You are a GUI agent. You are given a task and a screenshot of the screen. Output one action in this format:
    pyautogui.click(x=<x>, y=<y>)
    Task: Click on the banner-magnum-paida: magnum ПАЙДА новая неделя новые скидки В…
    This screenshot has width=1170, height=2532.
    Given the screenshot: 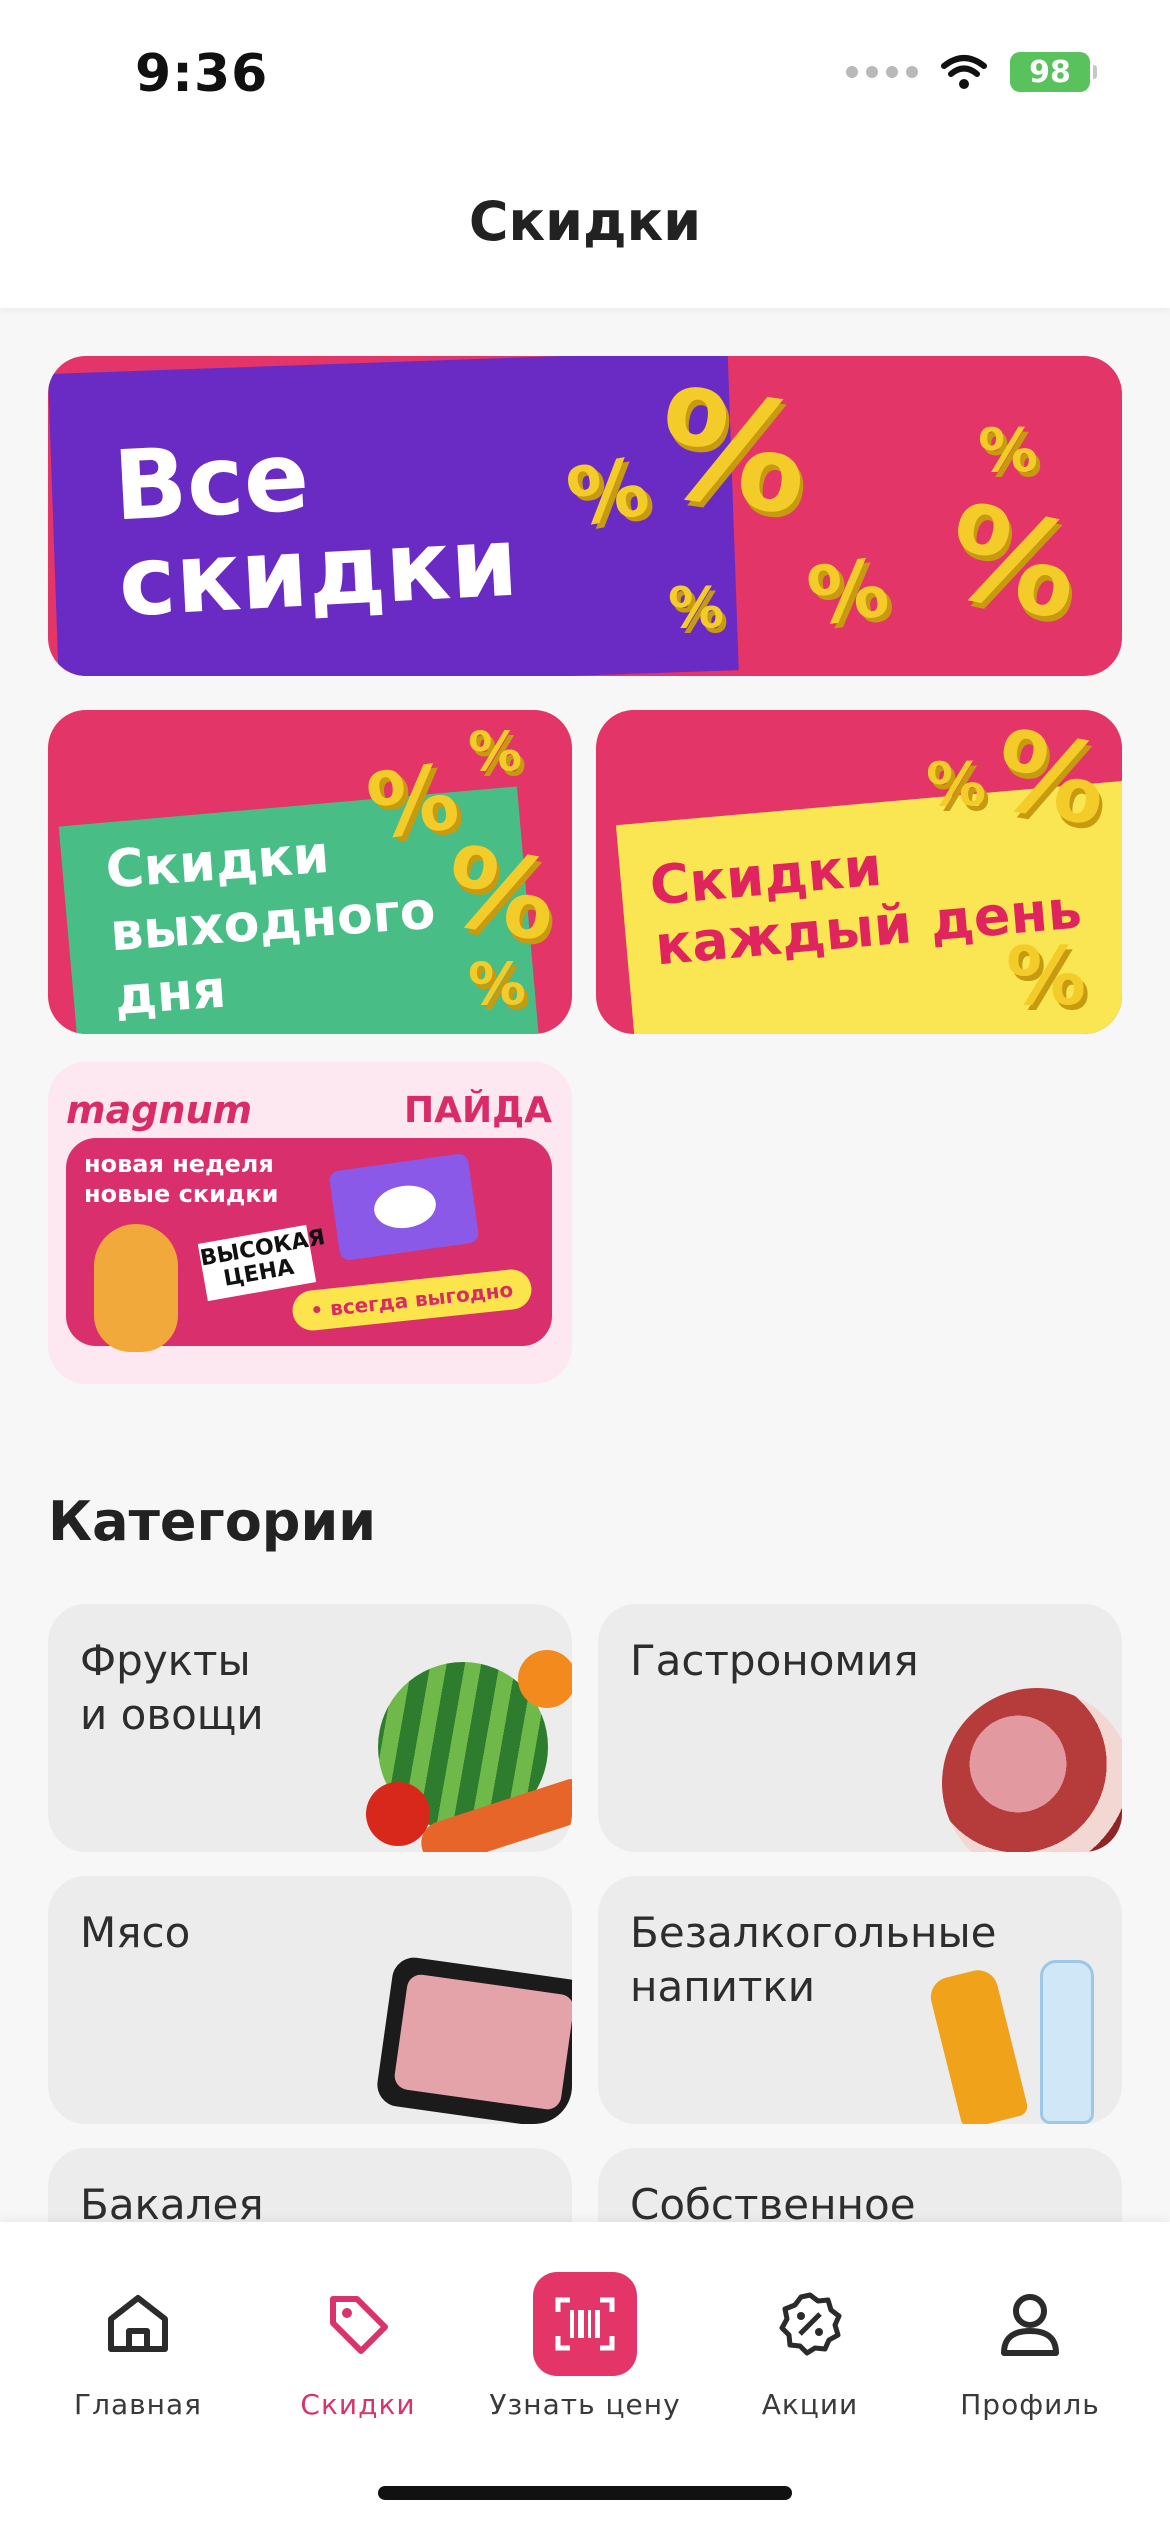 What is the action you would take?
    pyautogui.click(x=310, y=1223)
    